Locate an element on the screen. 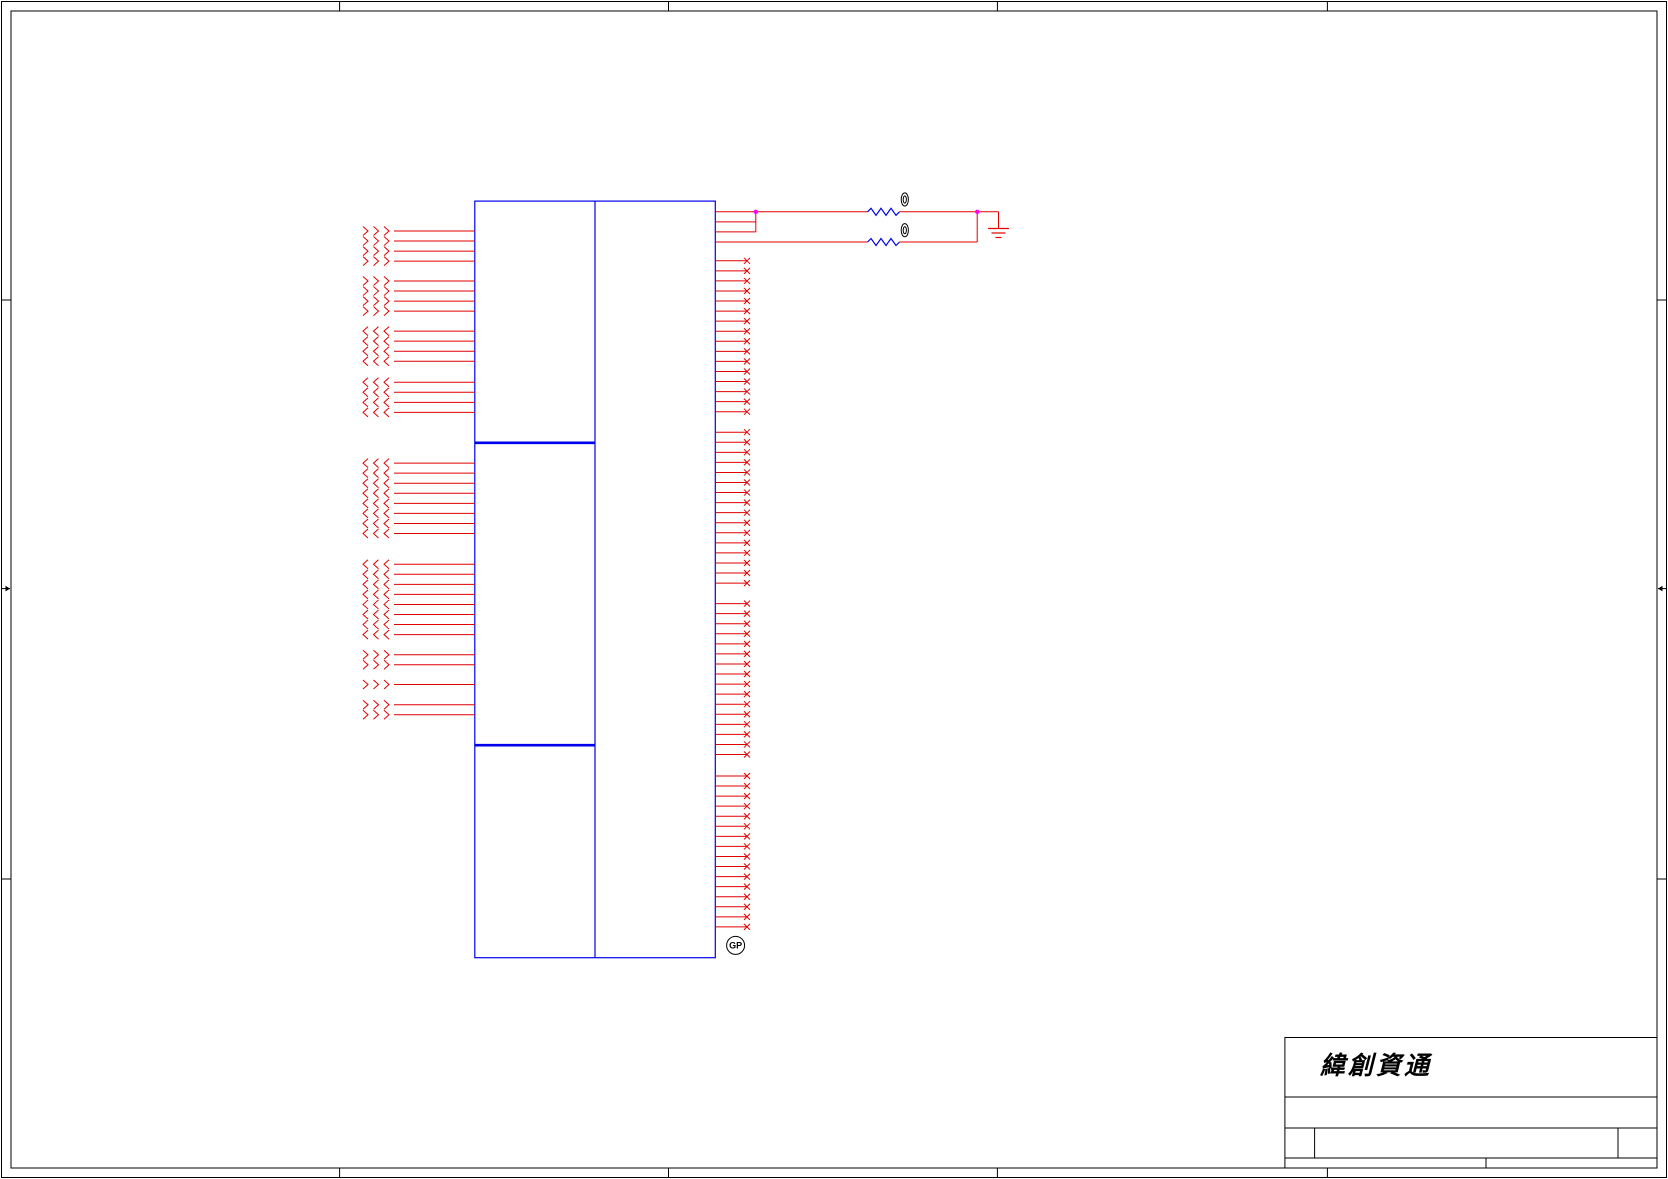  company-name: 緯創資通 is located at coordinates (1376, 1065).